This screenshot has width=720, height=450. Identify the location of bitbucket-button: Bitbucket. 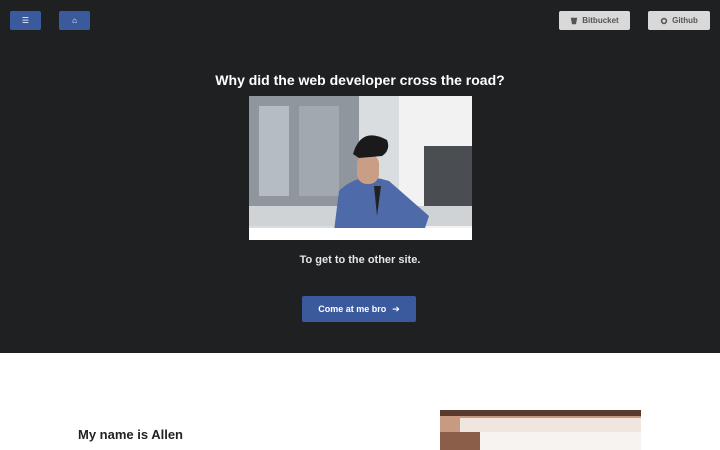
(594, 20).